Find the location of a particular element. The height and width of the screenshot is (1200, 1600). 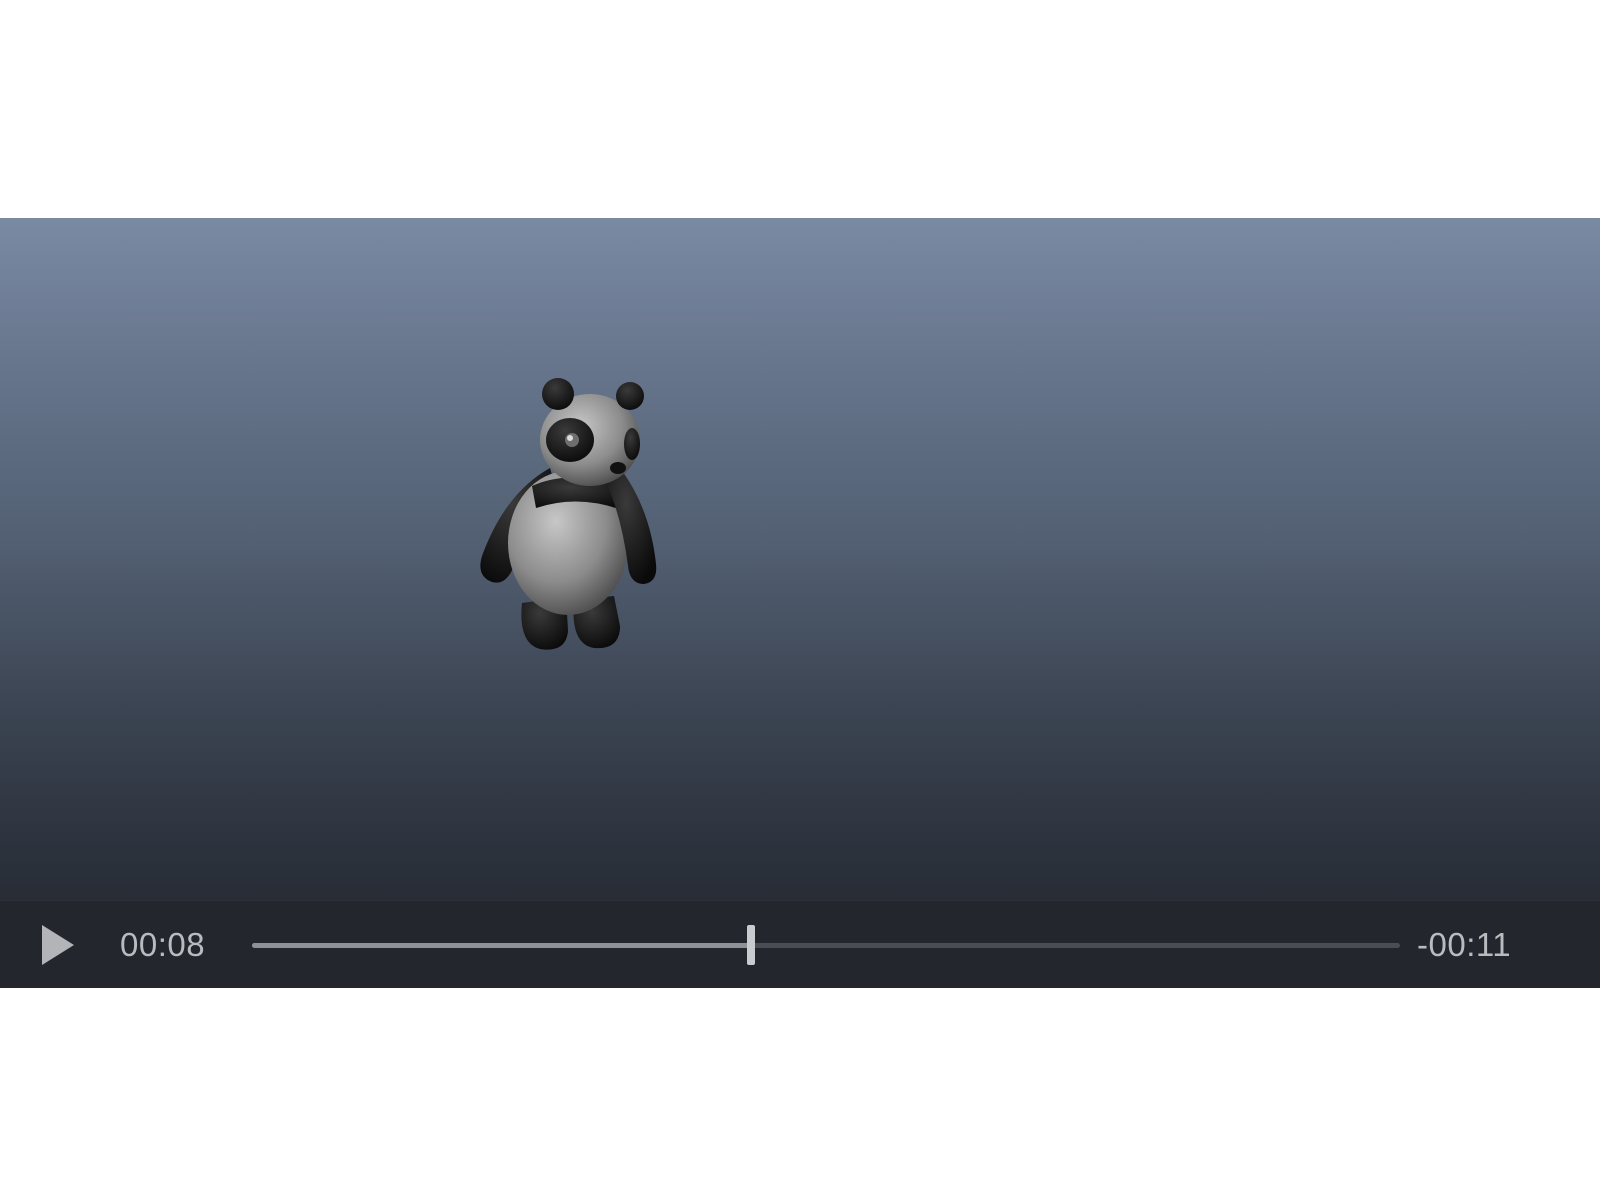

progress-scrubber is located at coordinates (826, 945).